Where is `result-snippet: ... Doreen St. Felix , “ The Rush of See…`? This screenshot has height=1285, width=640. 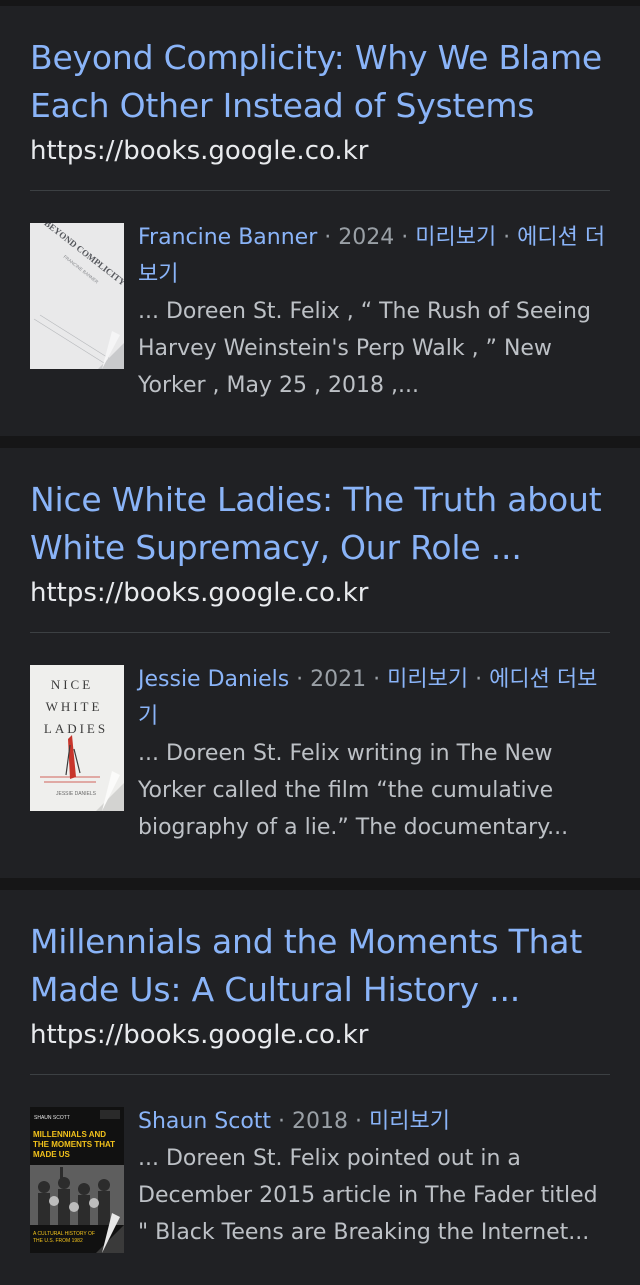 result-snippet: ... Doreen St. Felix , “ The Rush of See… is located at coordinates (364, 348).